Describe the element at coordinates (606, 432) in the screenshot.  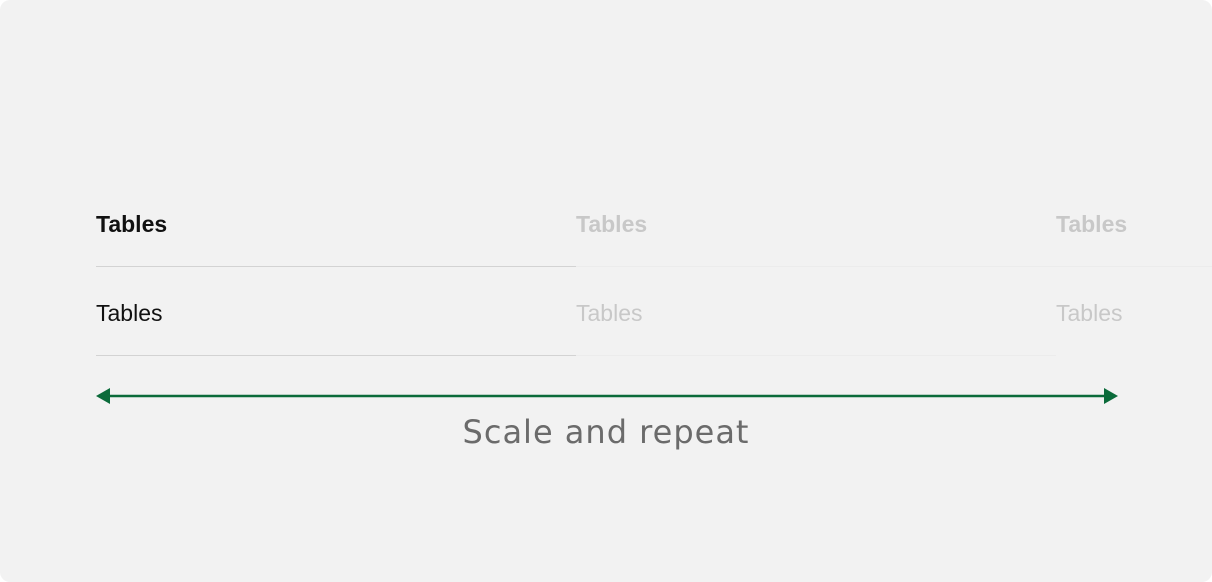
I see `diagram-caption: Scale and repeat` at that location.